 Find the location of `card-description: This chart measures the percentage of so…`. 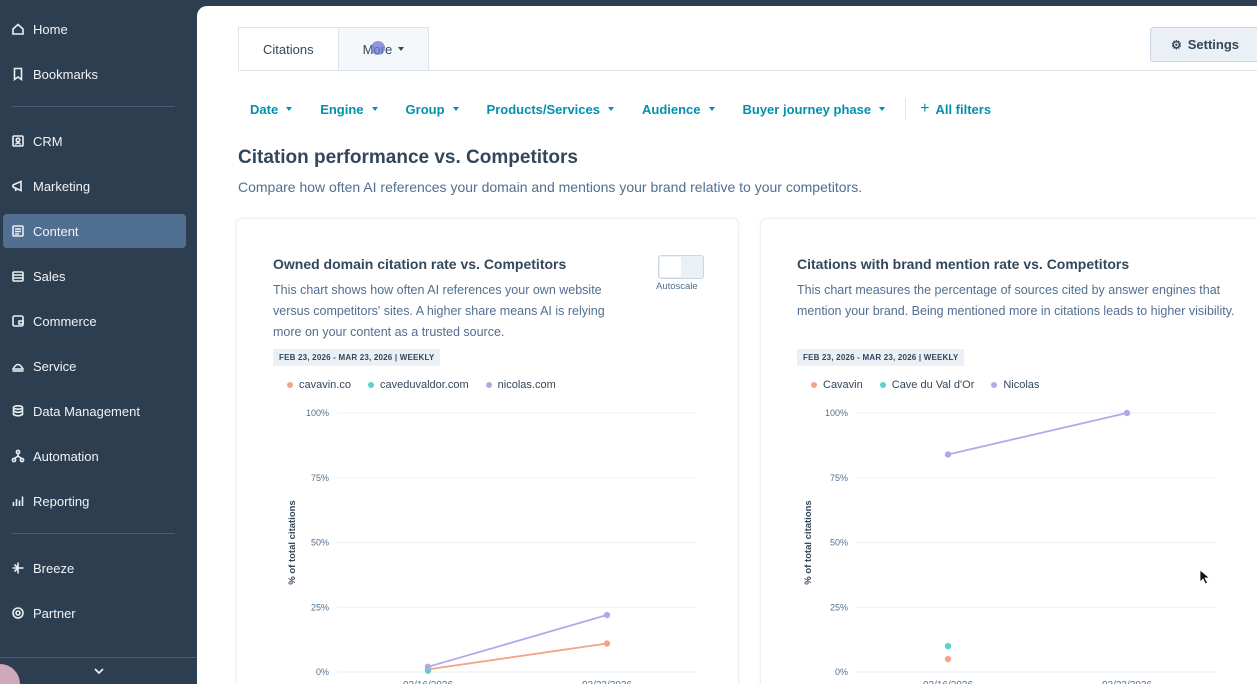

card-description: This chart measures the percentage of so… is located at coordinates (1016, 300).